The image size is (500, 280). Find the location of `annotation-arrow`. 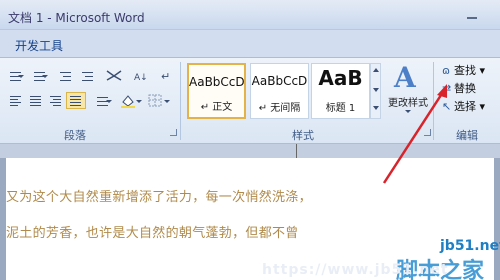

annotation-arrow is located at coordinates (414, 134).